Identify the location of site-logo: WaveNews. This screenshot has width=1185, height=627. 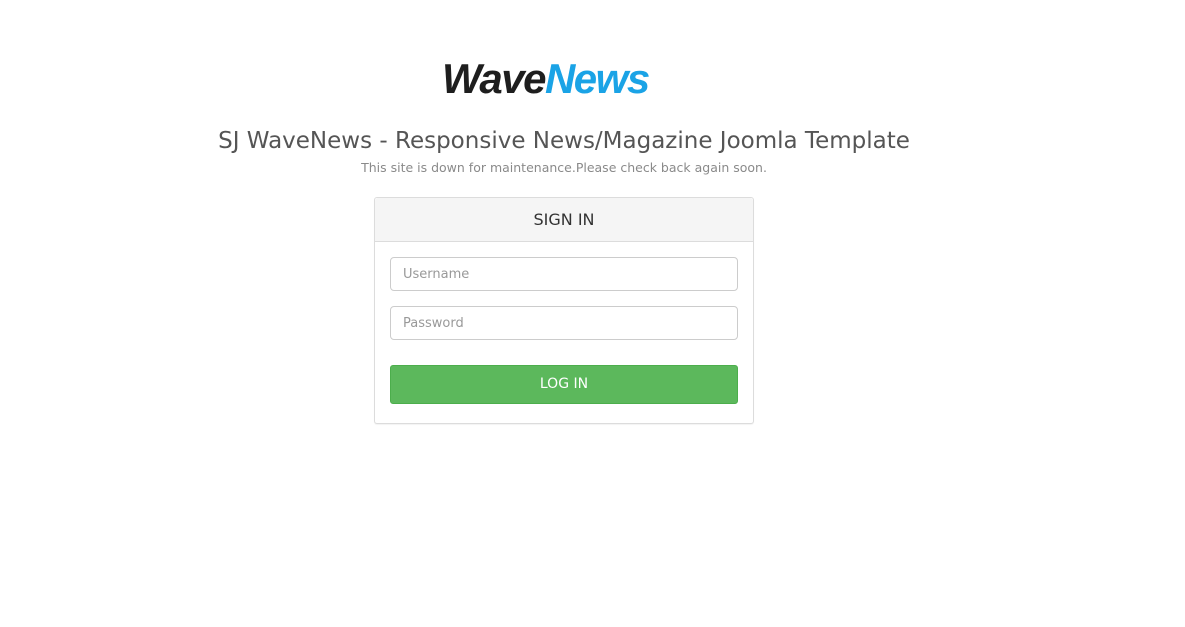
(567, 79).